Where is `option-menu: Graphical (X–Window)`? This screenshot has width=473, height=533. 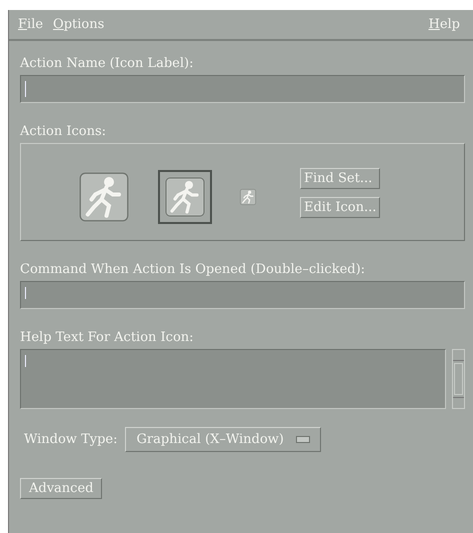
option-menu: Graphical (X–Window) is located at coordinates (223, 439).